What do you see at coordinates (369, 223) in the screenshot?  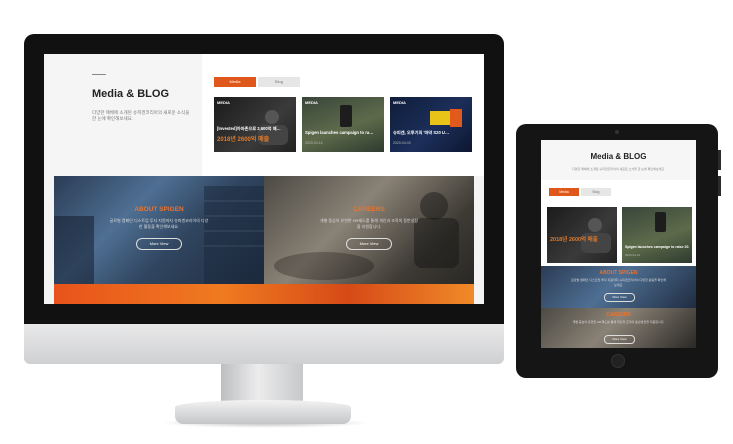 I see `careers-text: 개별 중심의 유연한 HR제도를 통해 개인과 조직의 동반성장을 지원합니다.` at bounding box center [369, 223].